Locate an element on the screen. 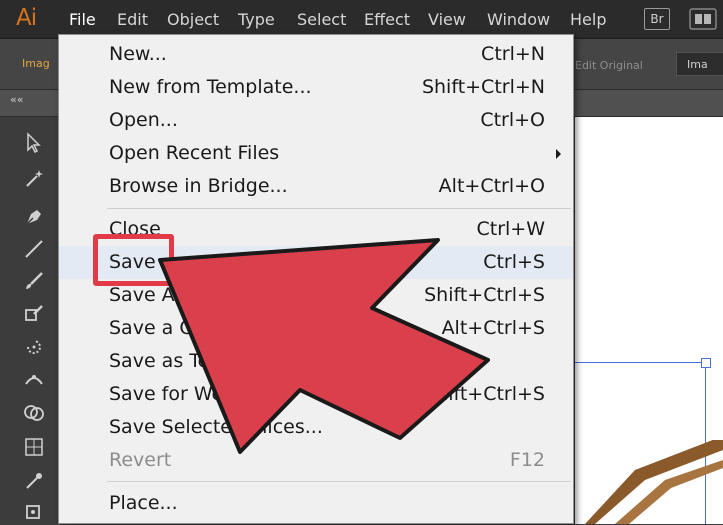 The image size is (723, 525). edit-original-button: Edit Original is located at coordinates (609, 65).